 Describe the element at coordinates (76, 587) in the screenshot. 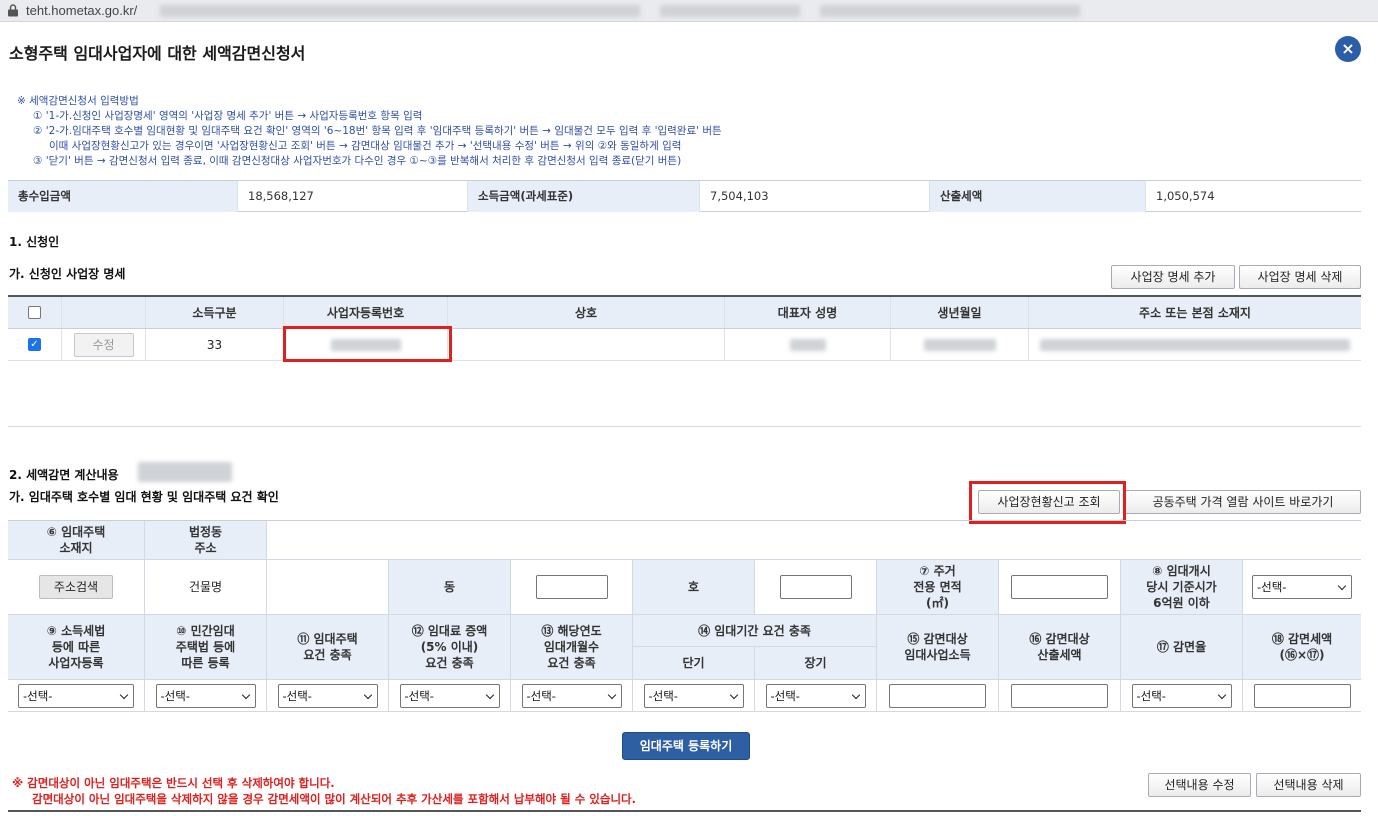

I see `address-search-button: 주소검색` at that location.